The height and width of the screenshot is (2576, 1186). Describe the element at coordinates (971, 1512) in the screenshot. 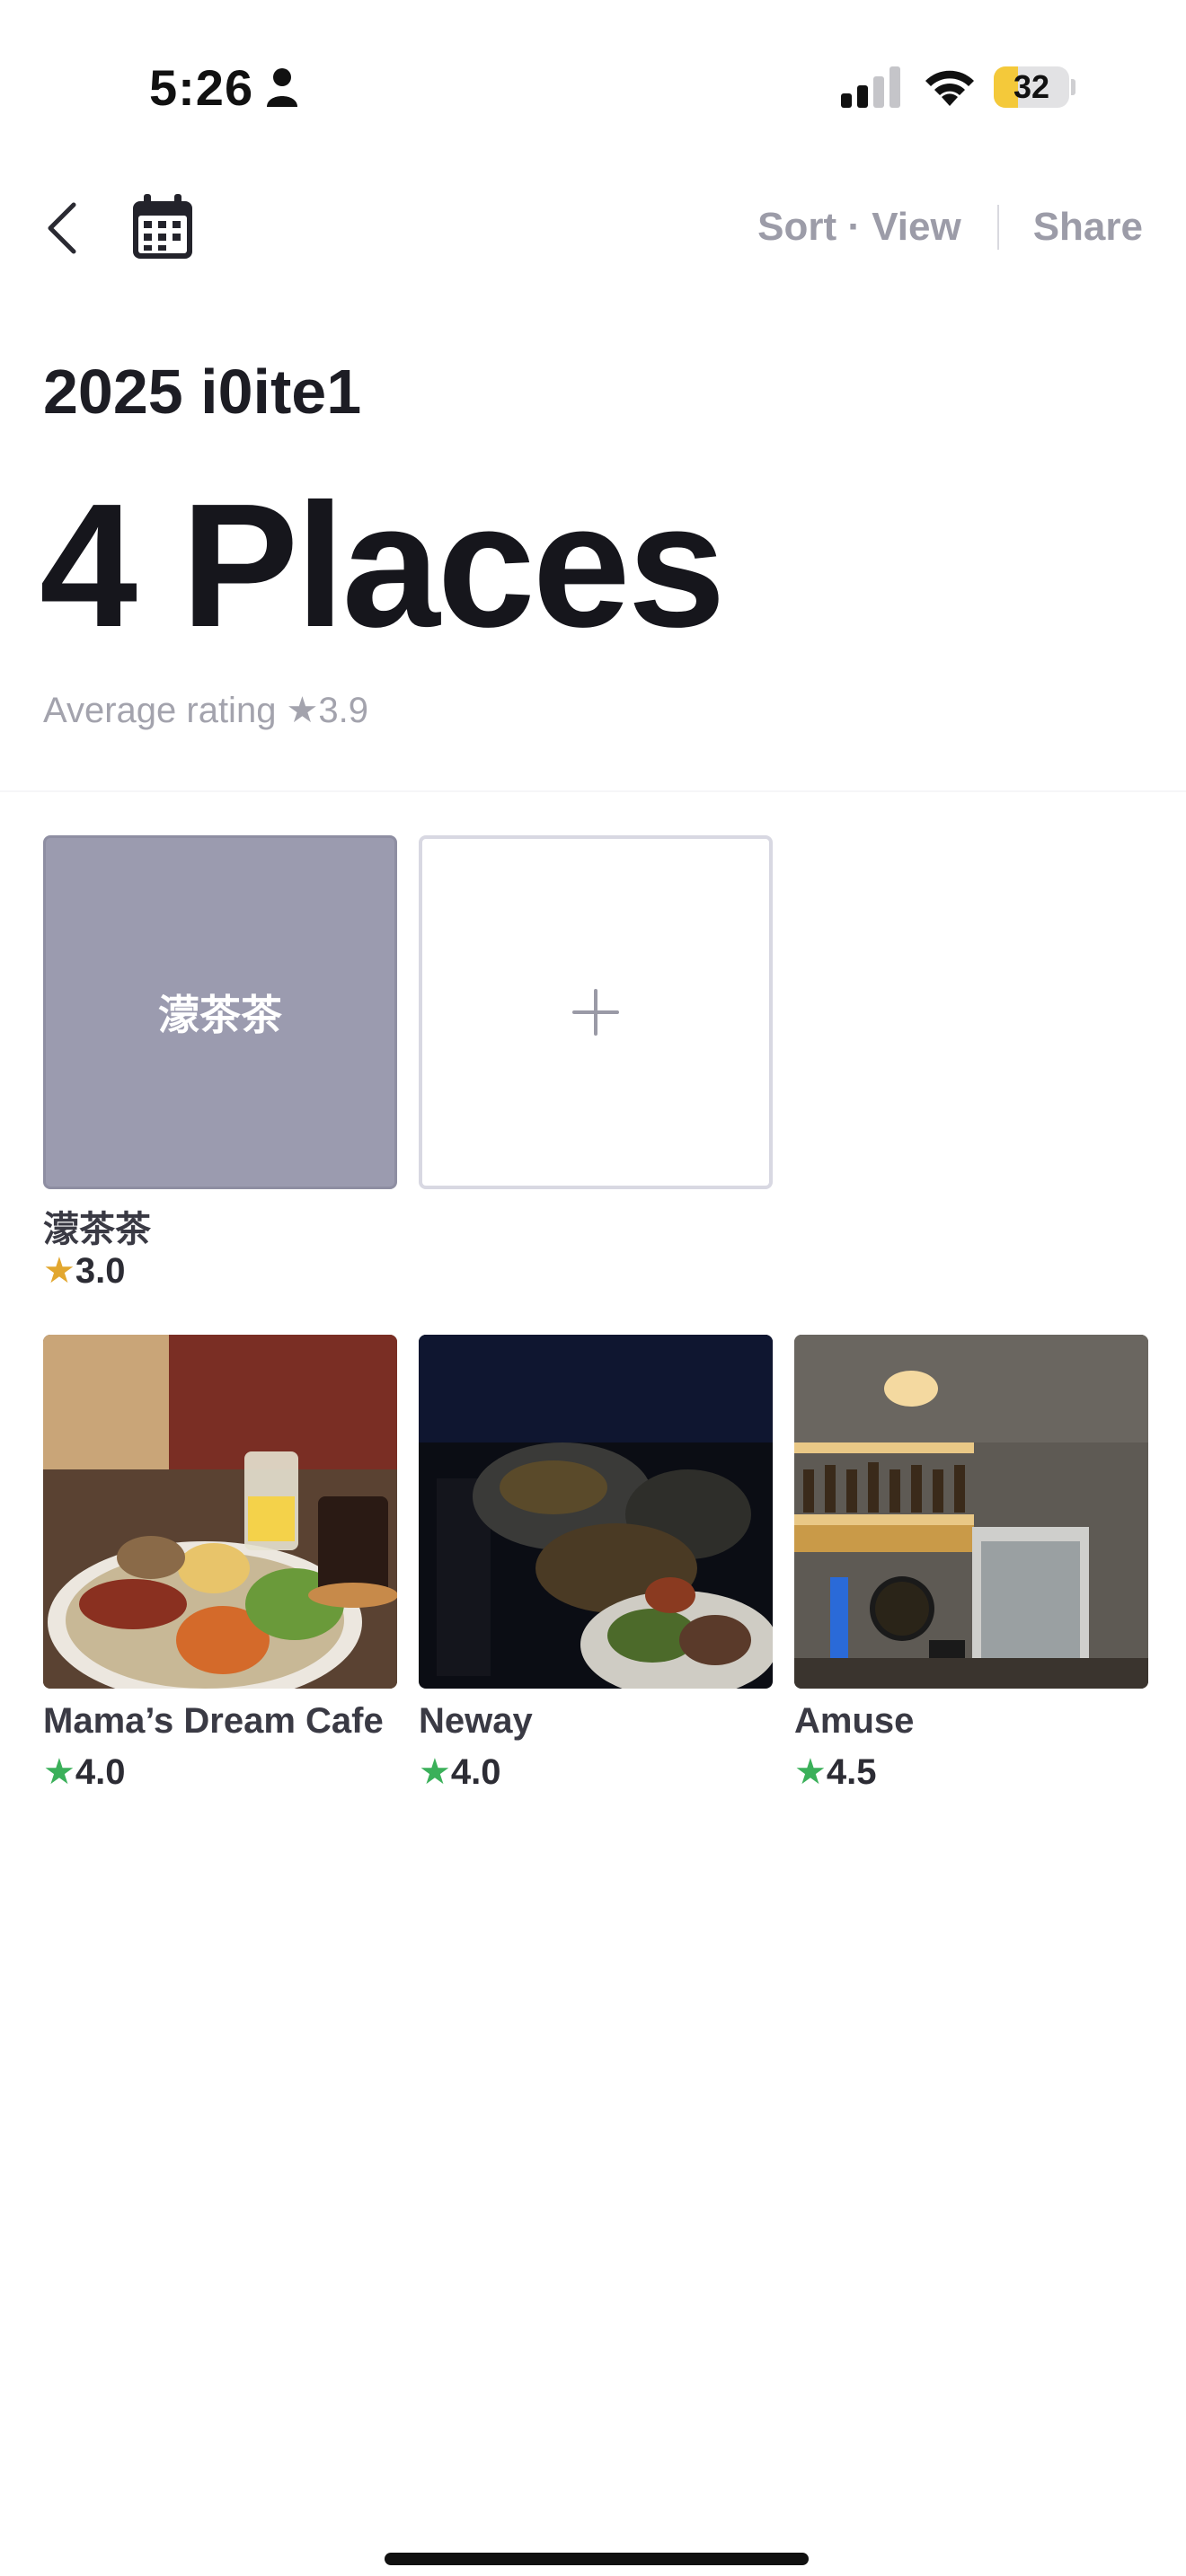

I see `place-photo-amuse` at that location.